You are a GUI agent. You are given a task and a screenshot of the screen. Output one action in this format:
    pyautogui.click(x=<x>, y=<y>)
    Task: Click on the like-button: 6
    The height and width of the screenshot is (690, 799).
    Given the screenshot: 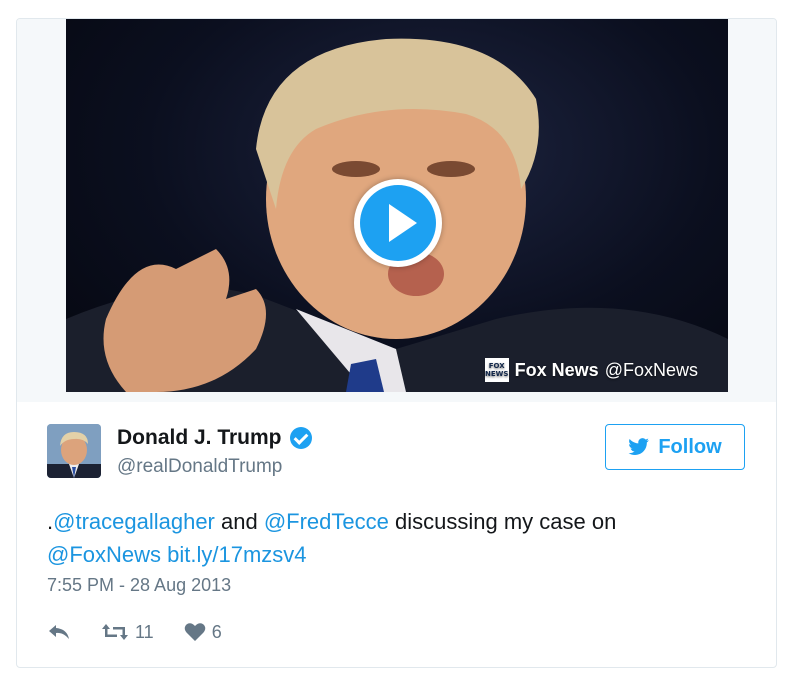 What is the action you would take?
    pyautogui.click(x=203, y=632)
    